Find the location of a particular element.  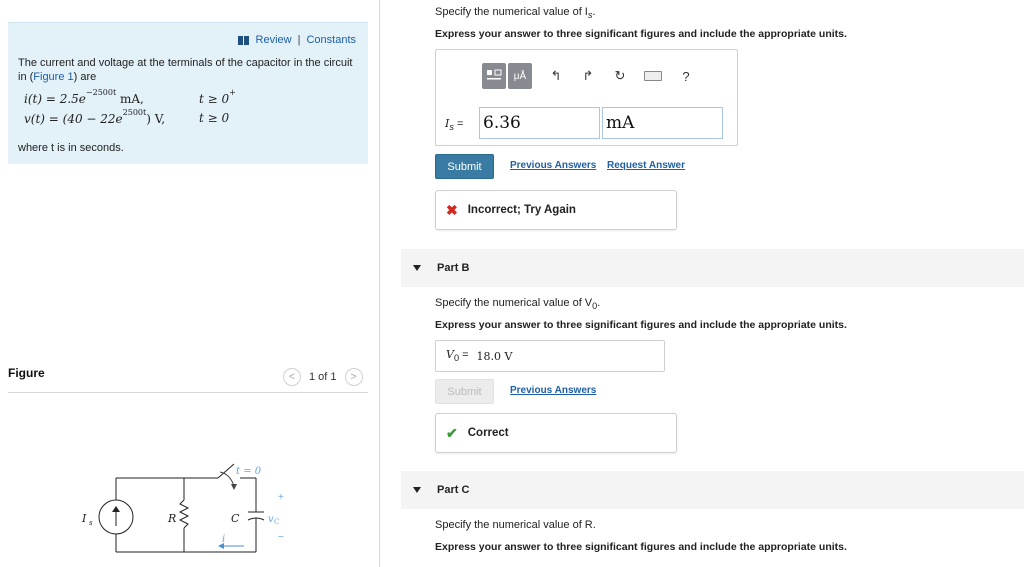

part-a-feedback: ✖ Incorrect; Try Again is located at coordinates (556, 210).